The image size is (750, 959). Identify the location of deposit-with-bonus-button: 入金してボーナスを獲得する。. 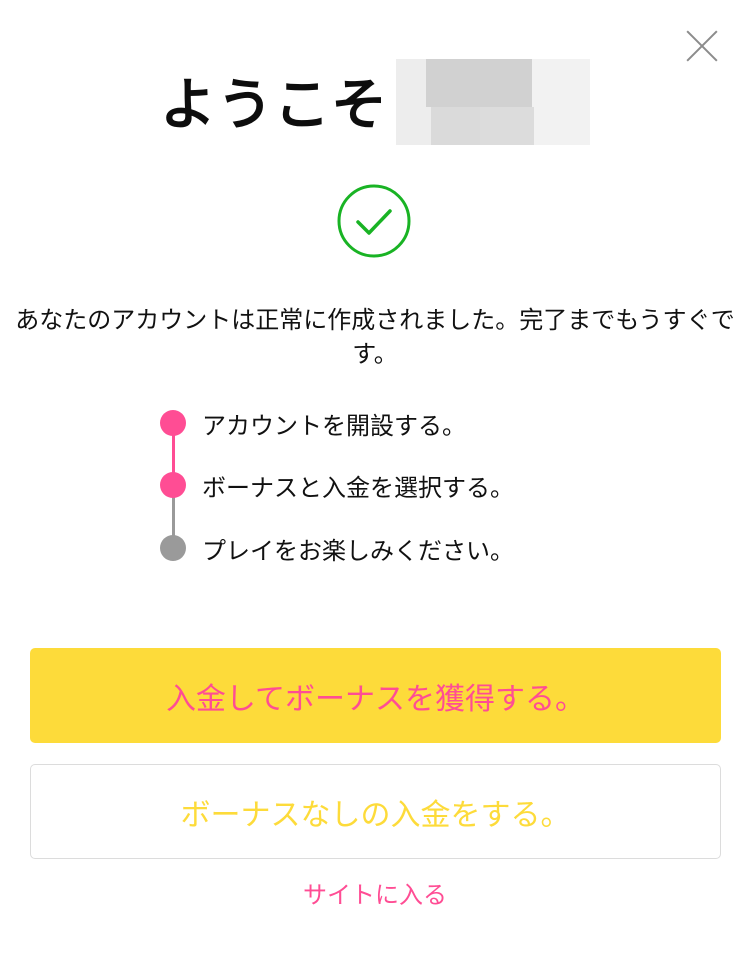
(375, 695).